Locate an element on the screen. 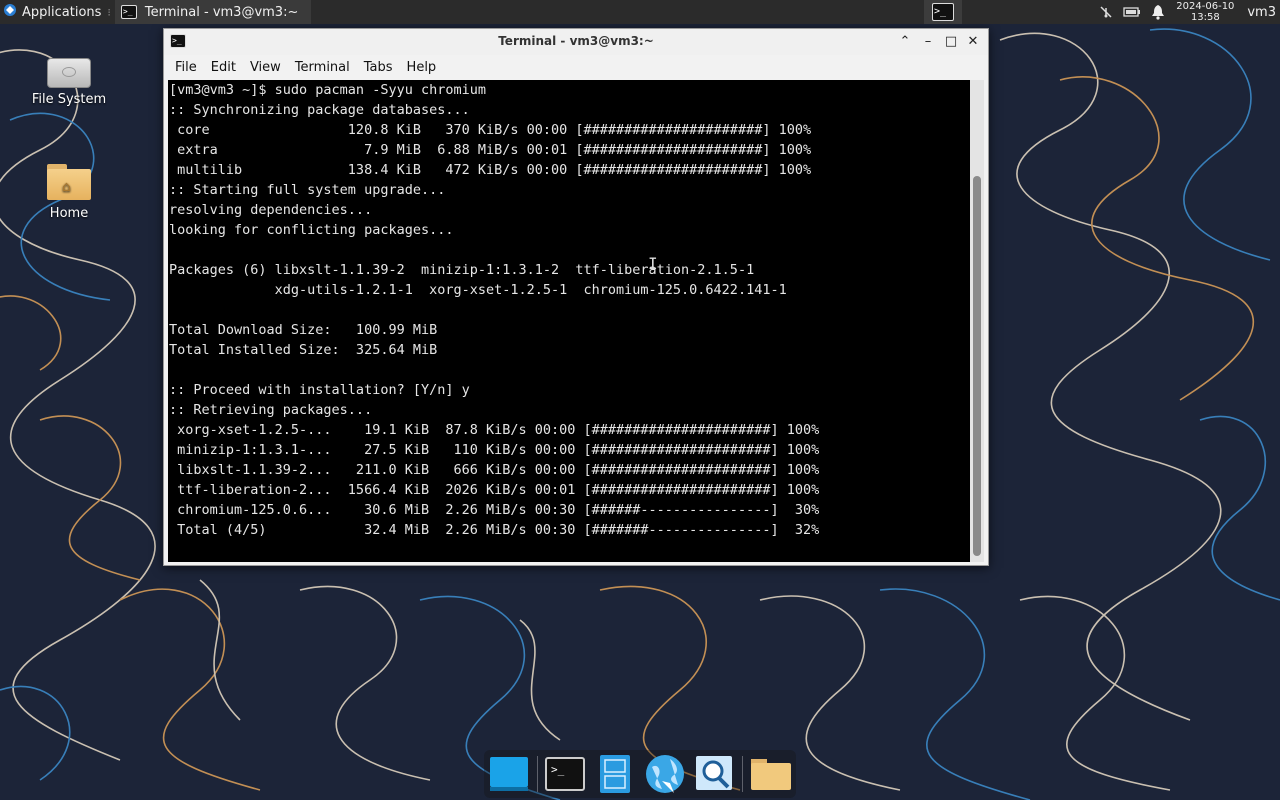 This screenshot has height=800, width=1280. panel-clock: 2024-06-10 13:58 is located at coordinates (1205, 12).